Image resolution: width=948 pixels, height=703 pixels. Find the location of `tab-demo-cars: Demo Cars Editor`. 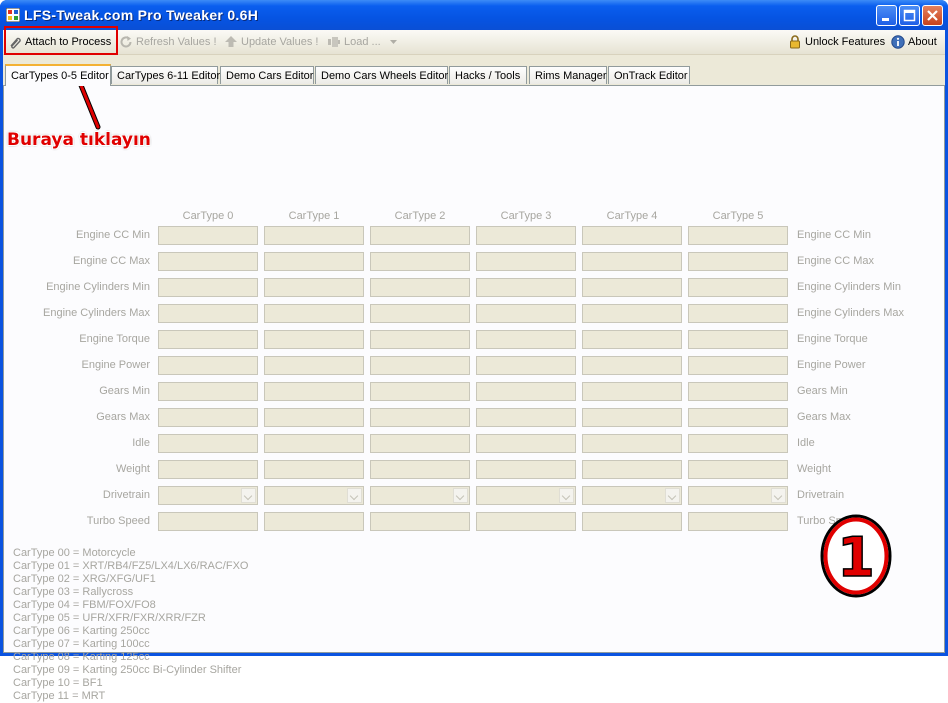

tab-demo-cars: Demo Cars Editor is located at coordinates (267, 75).